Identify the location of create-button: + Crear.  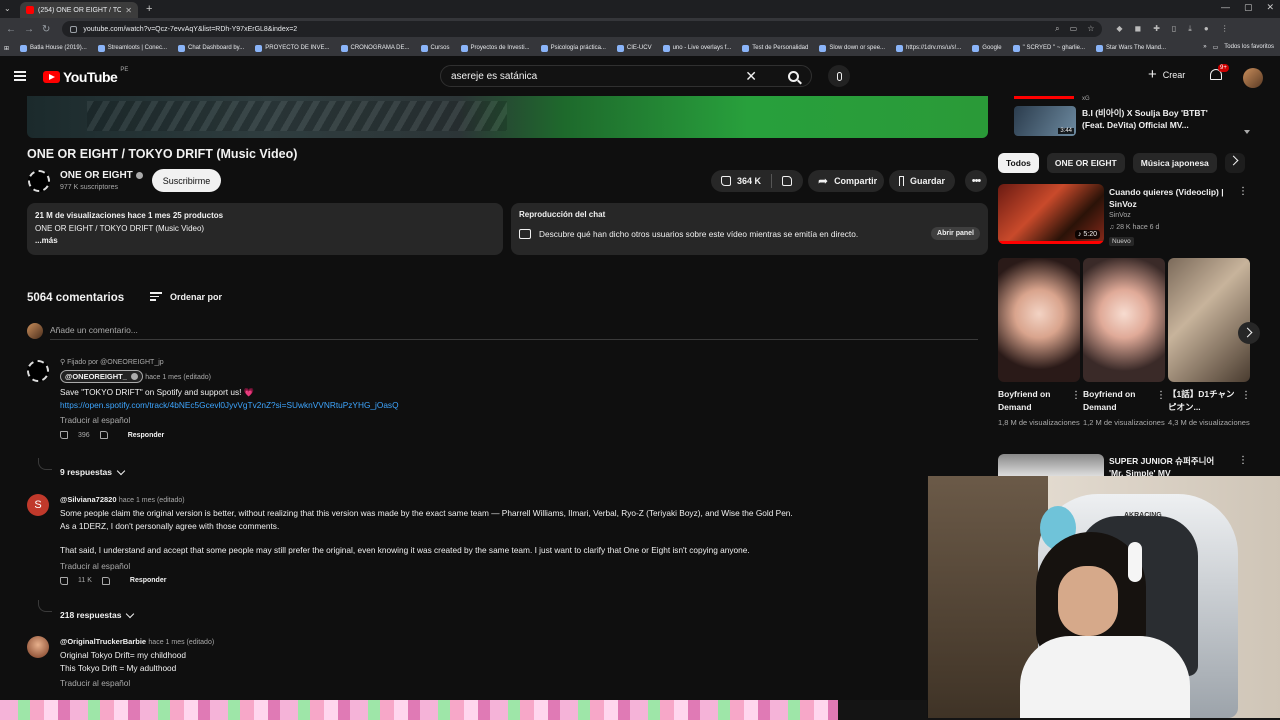
(1166, 74).